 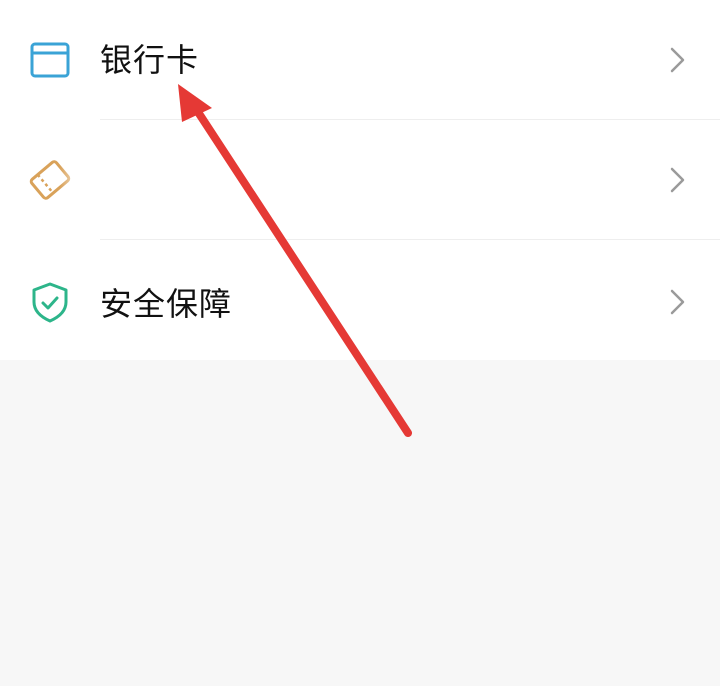 What do you see at coordinates (166, 304) in the screenshot?
I see `menu-item-label: 安全保障` at bounding box center [166, 304].